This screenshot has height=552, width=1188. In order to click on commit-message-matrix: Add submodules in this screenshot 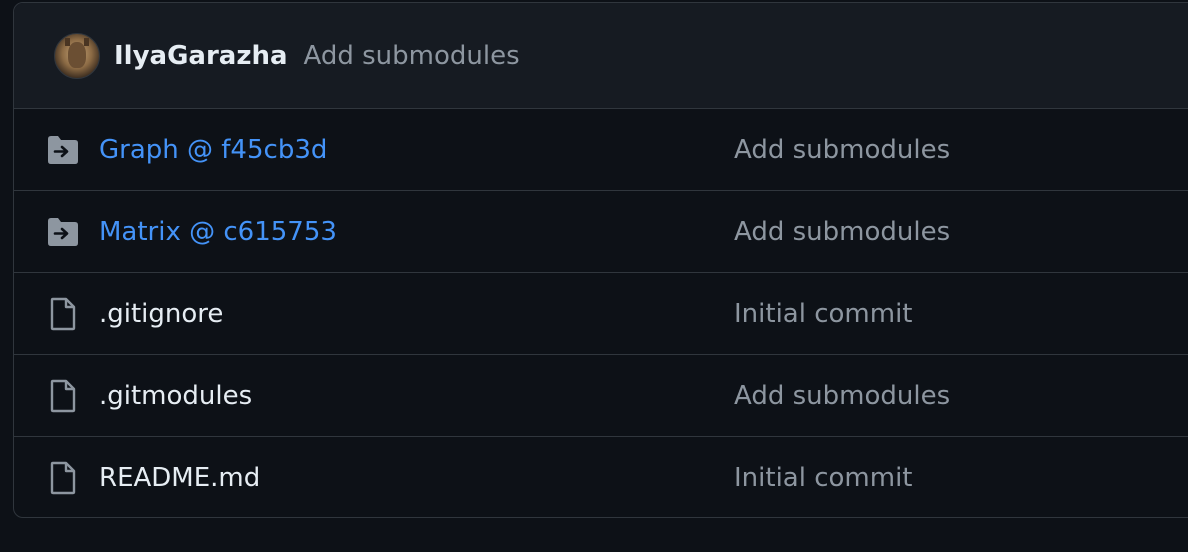, I will do `click(842, 232)`.